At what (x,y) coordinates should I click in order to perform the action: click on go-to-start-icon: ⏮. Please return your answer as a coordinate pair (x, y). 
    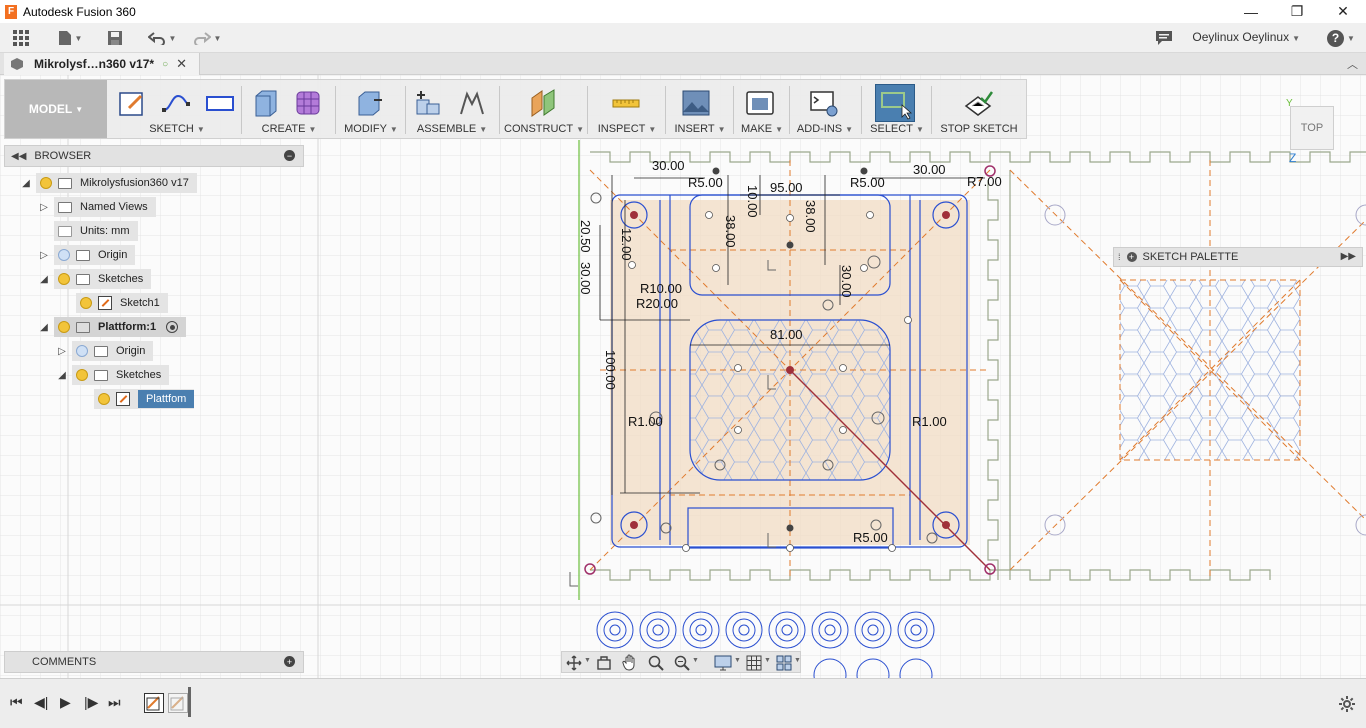
    Looking at the image, I should click on (16, 702).